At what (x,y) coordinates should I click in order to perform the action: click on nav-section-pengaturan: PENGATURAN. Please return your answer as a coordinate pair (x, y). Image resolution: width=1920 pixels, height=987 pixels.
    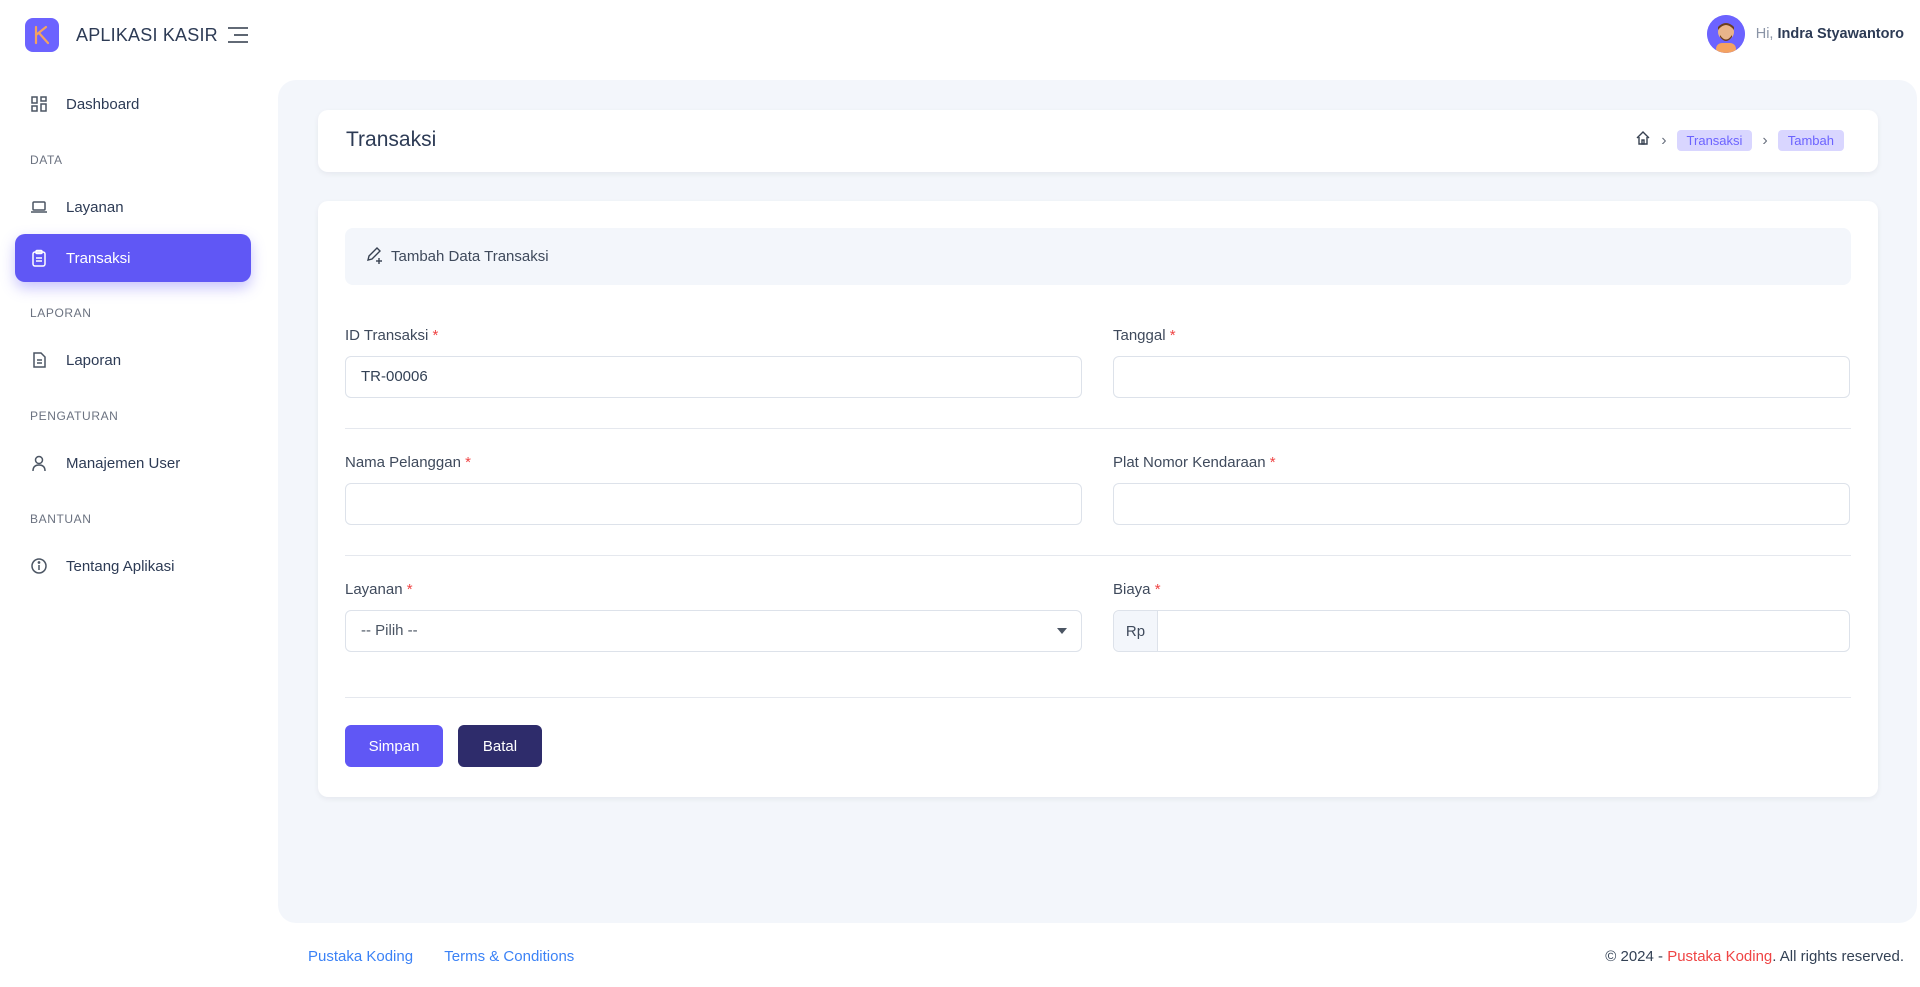
    Looking at the image, I should click on (74, 416).